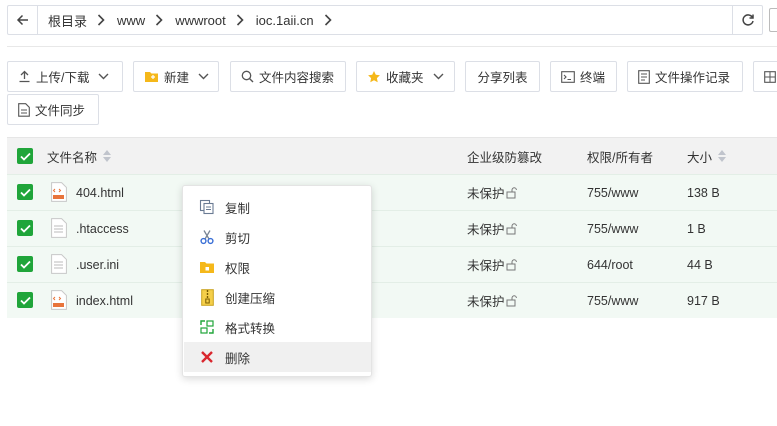  What do you see at coordinates (238, 358) in the screenshot?
I see `menu-item-label: 删除` at bounding box center [238, 358].